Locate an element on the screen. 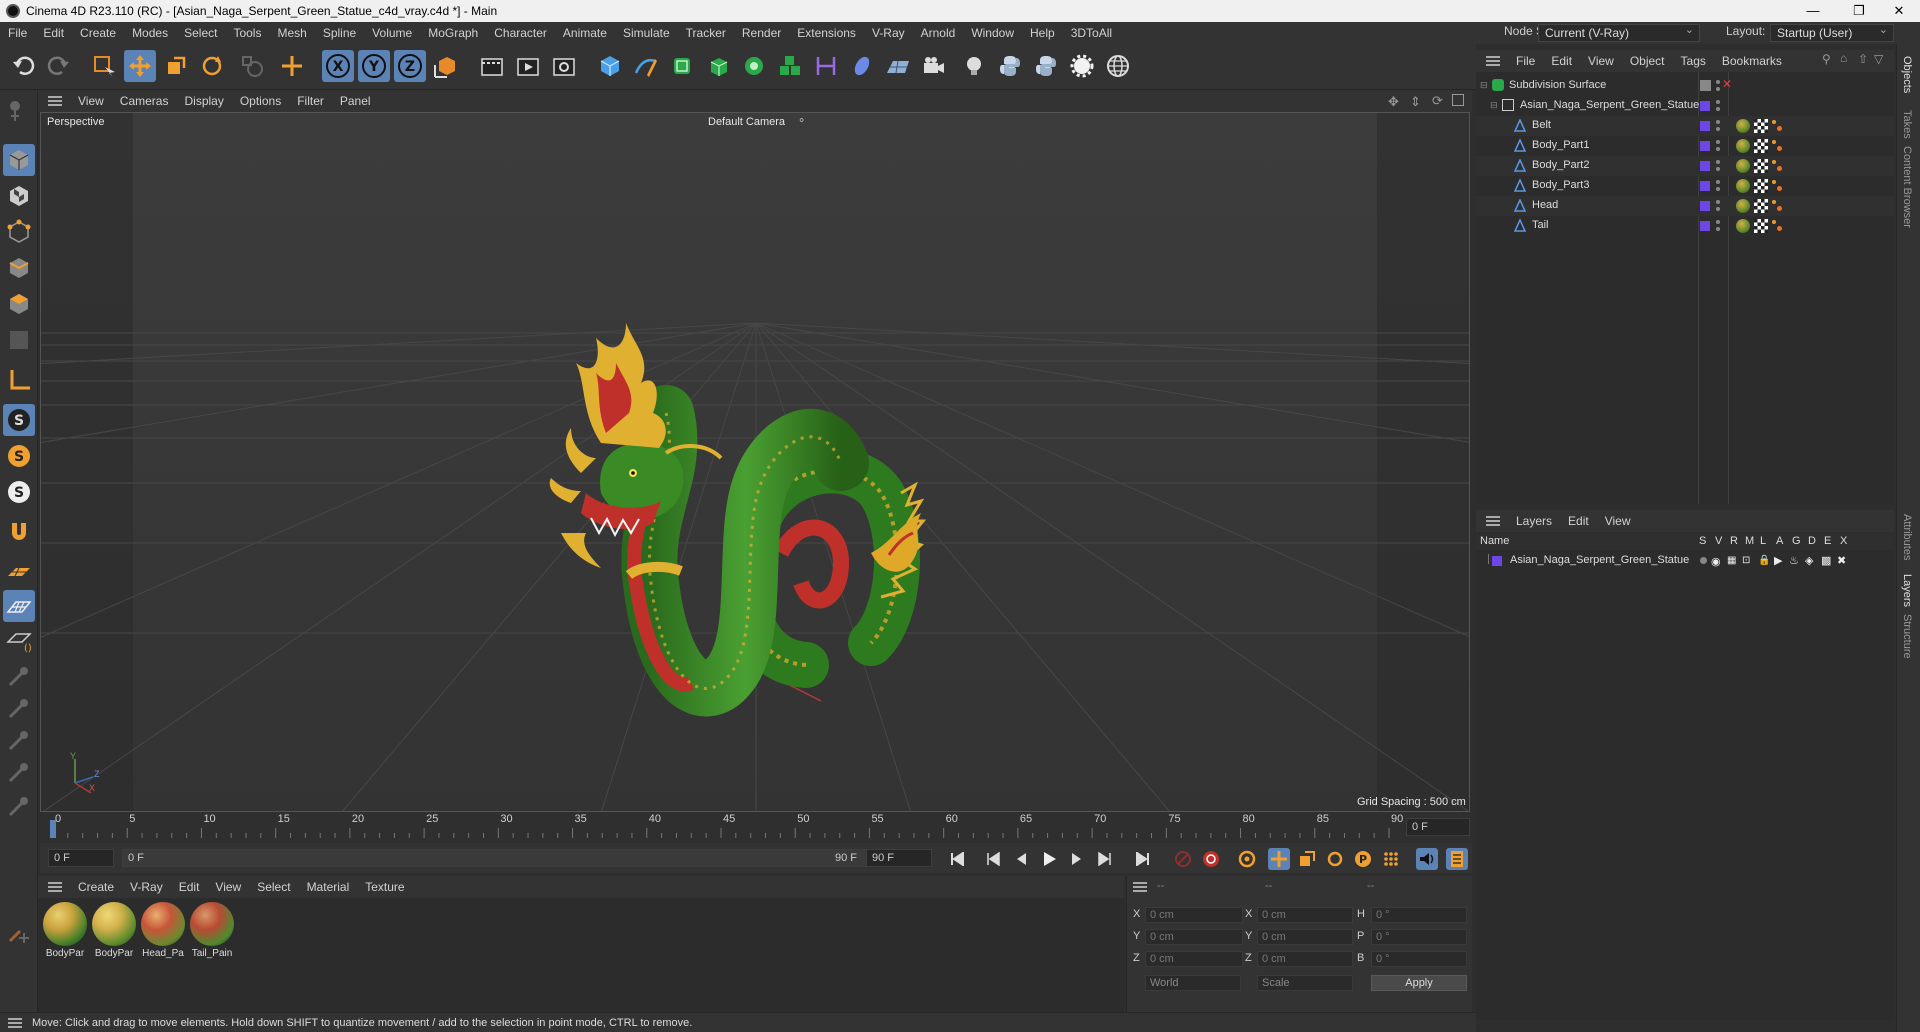  object-row-naga-statue: ⊟ Asian_Naga_Serpent_Green_Statue is located at coordinates (1685, 106).